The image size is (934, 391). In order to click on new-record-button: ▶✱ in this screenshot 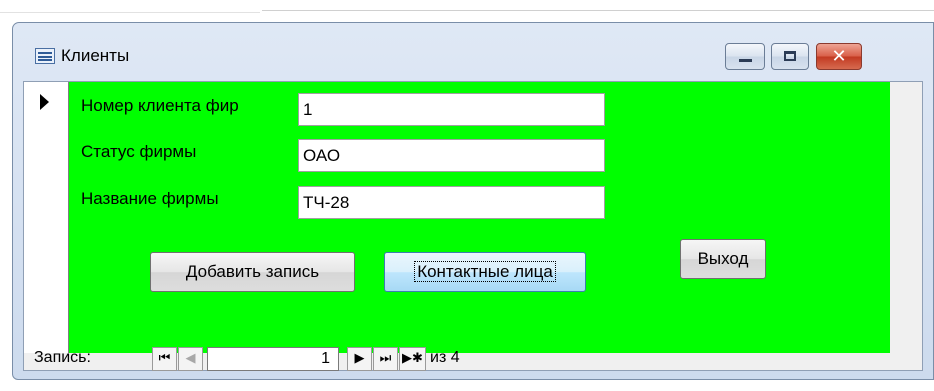, I will do `click(412, 359)`.